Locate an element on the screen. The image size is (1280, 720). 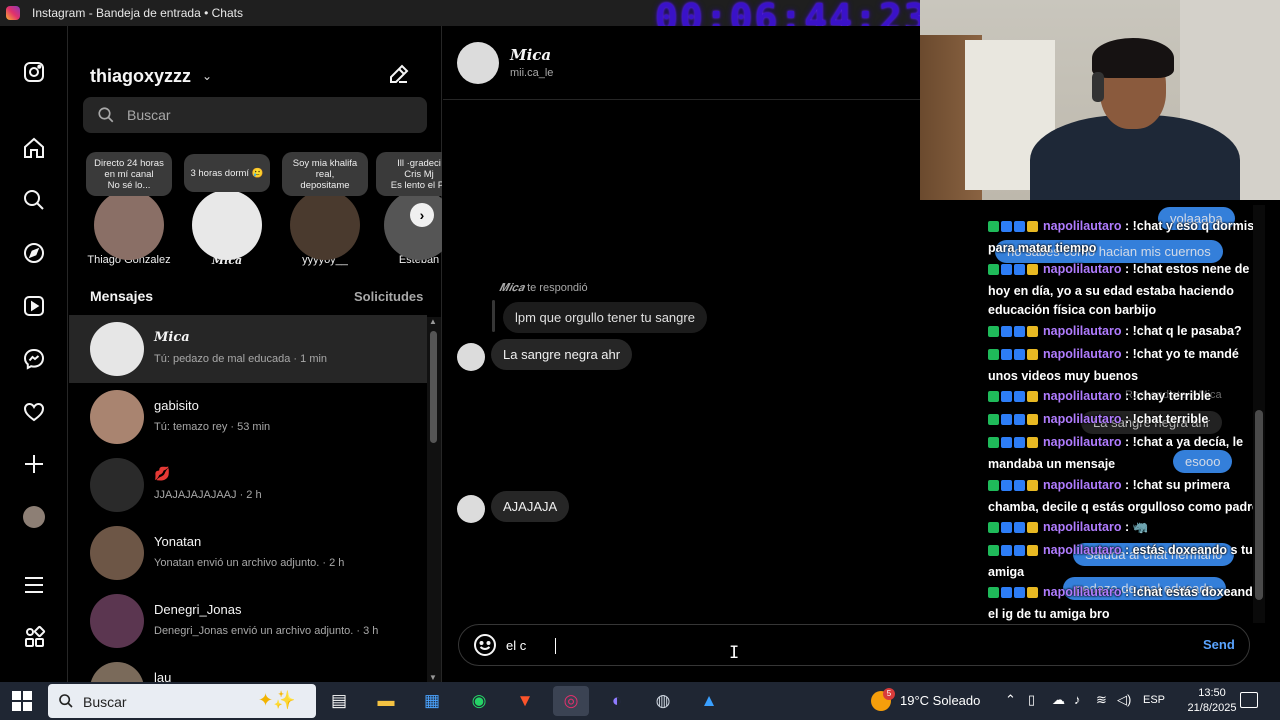
weather-text: 19°C Soleado is located at coordinates (940, 700).